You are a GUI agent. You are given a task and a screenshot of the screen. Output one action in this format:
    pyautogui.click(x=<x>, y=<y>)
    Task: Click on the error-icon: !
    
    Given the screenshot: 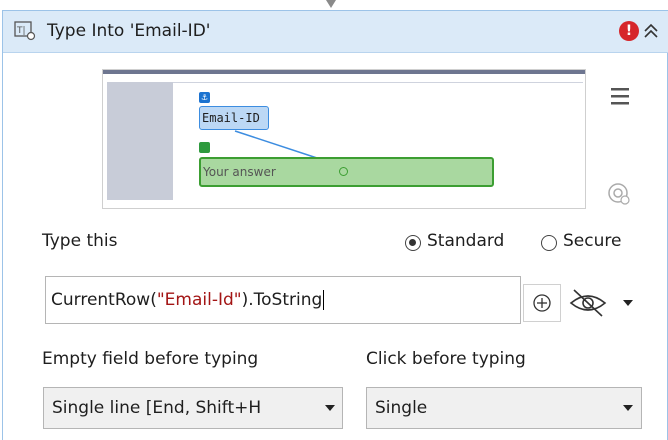 What is the action you would take?
    pyautogui.click(x=629, y=31)
    